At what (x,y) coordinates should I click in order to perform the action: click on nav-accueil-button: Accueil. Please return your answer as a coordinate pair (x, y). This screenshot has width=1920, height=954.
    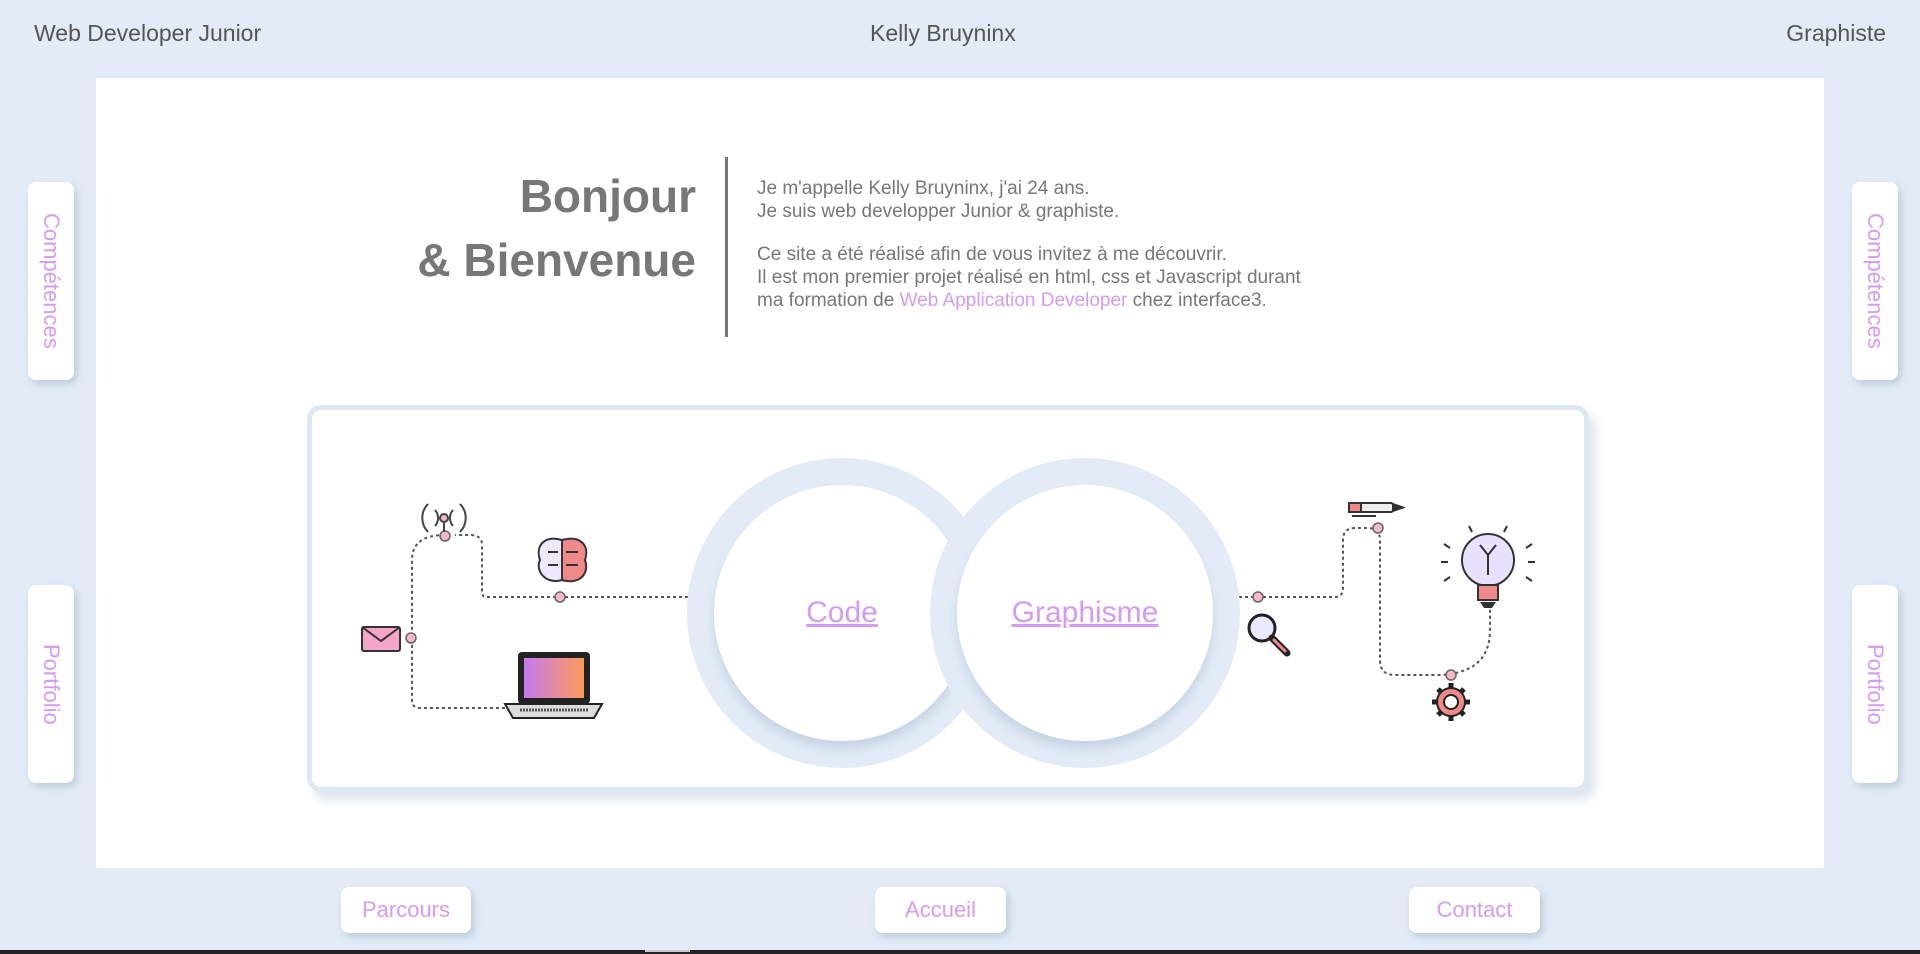
    Looking at the image, I should click on (940, 910).